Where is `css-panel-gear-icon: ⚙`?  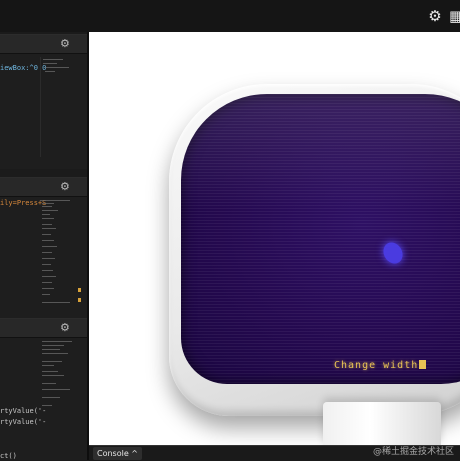
css-panel-gear-icon: ⚙ is located at coordinates (66, 187).